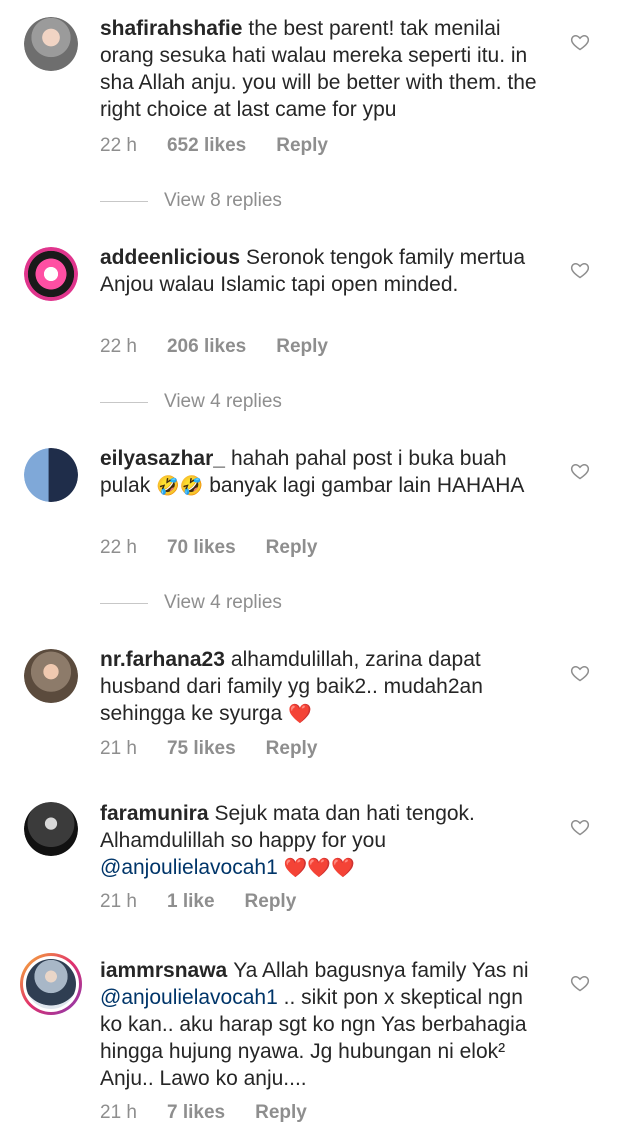 This screenshot has width=623, height=1143. I want to click on comment-meta: 21 h 1 like Reply, so click(198, 902).